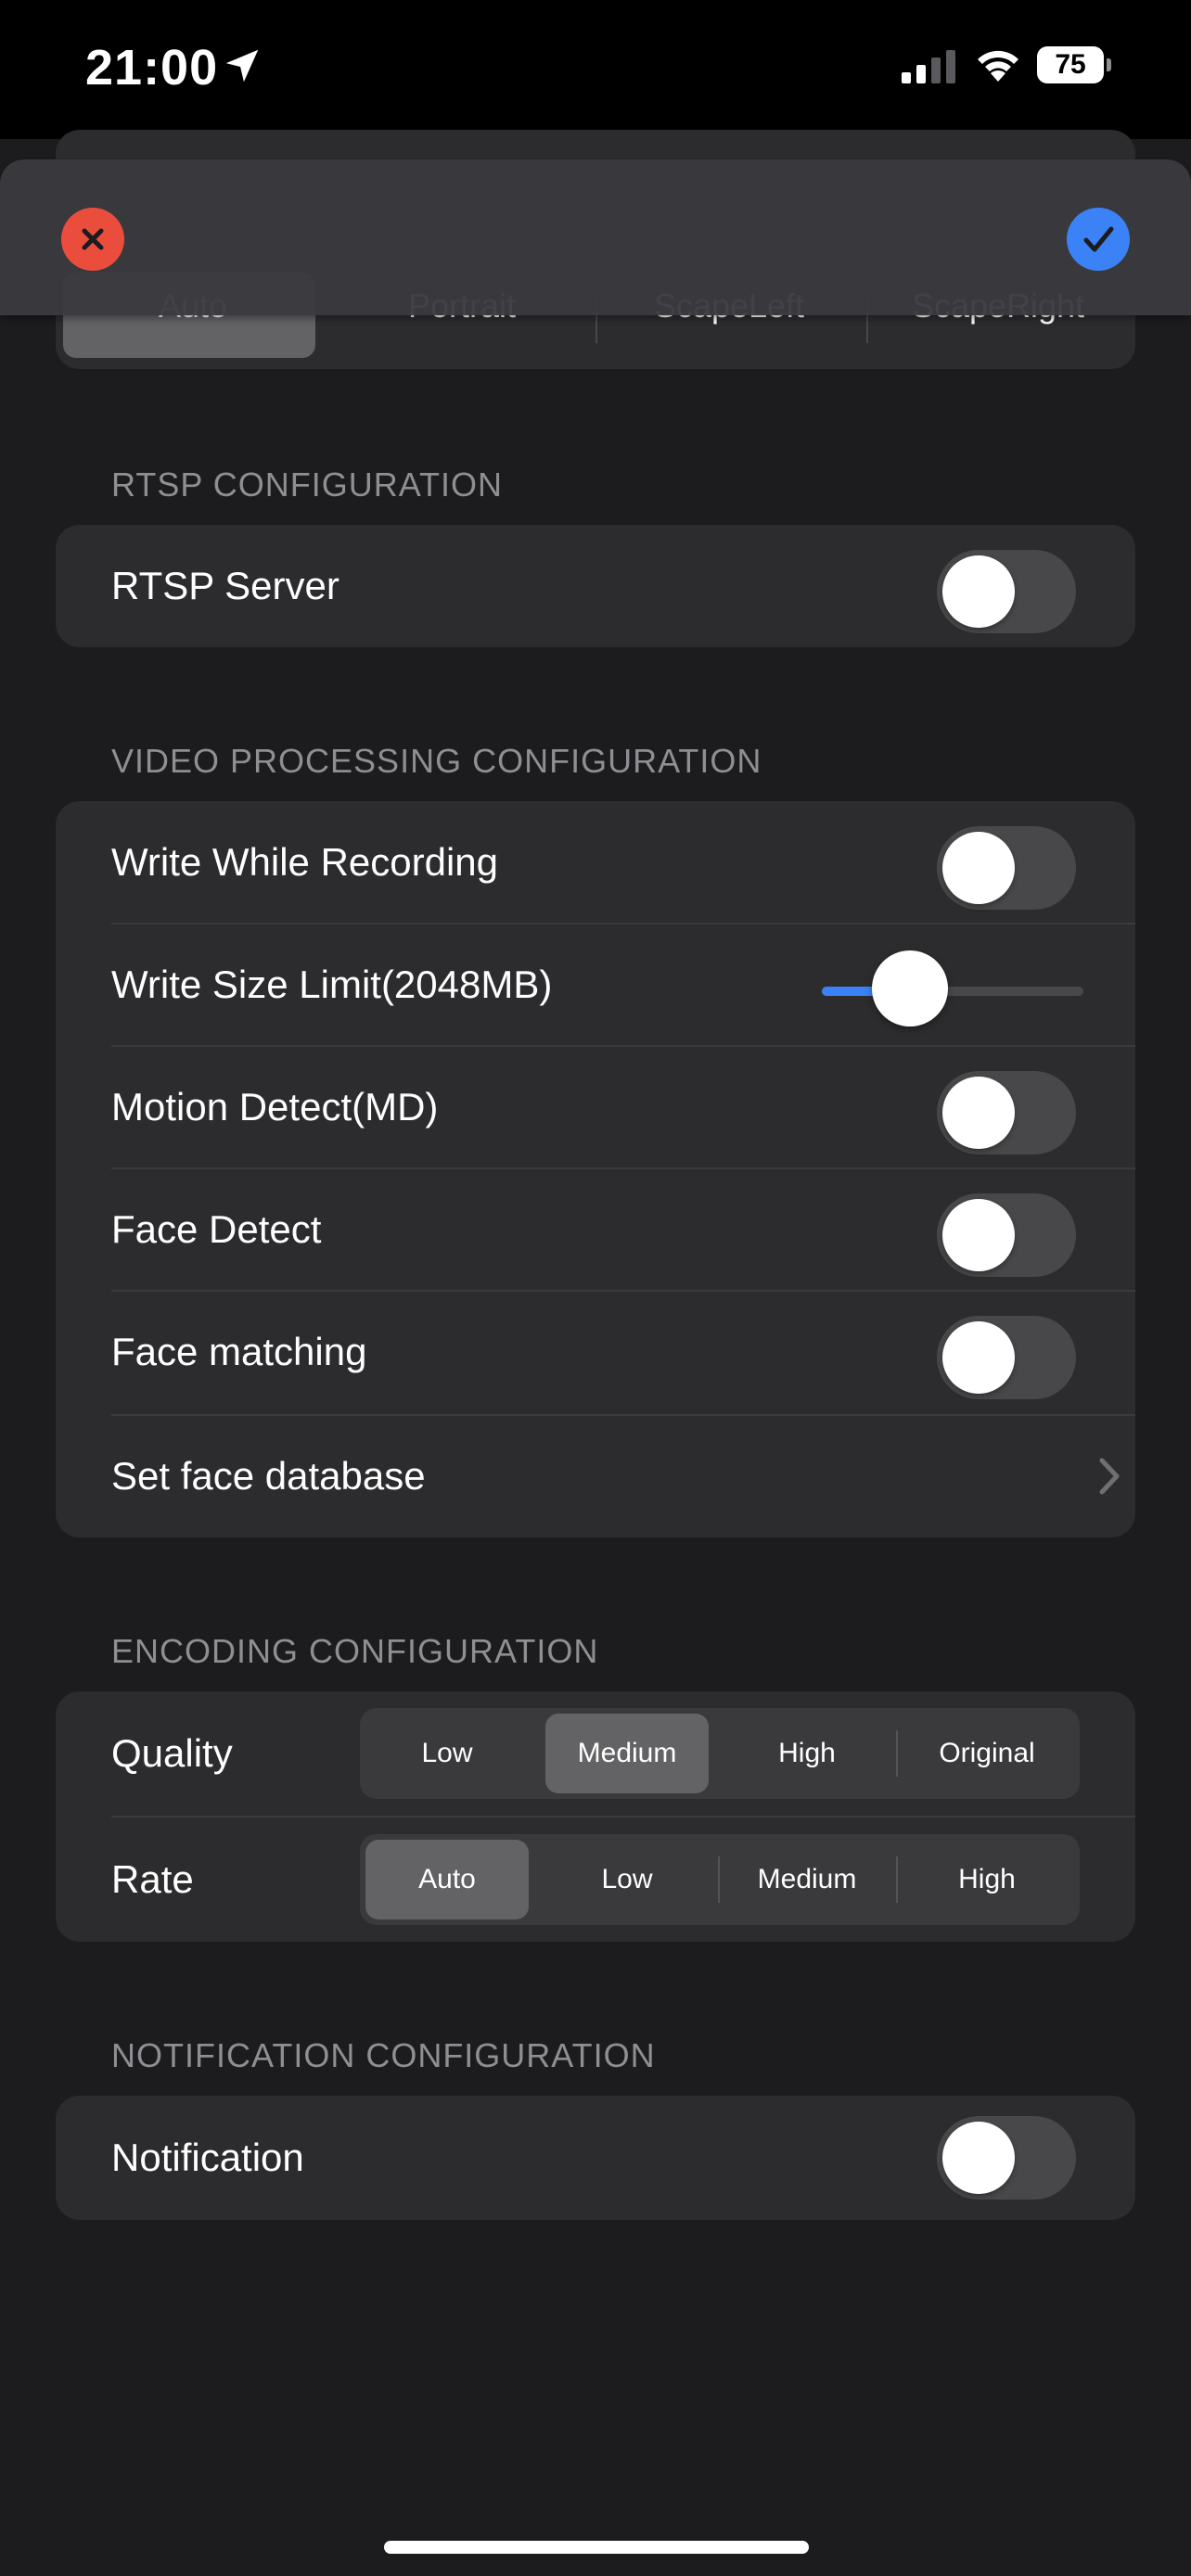  I want to click on notification-toggle, so click(1007, 2158).